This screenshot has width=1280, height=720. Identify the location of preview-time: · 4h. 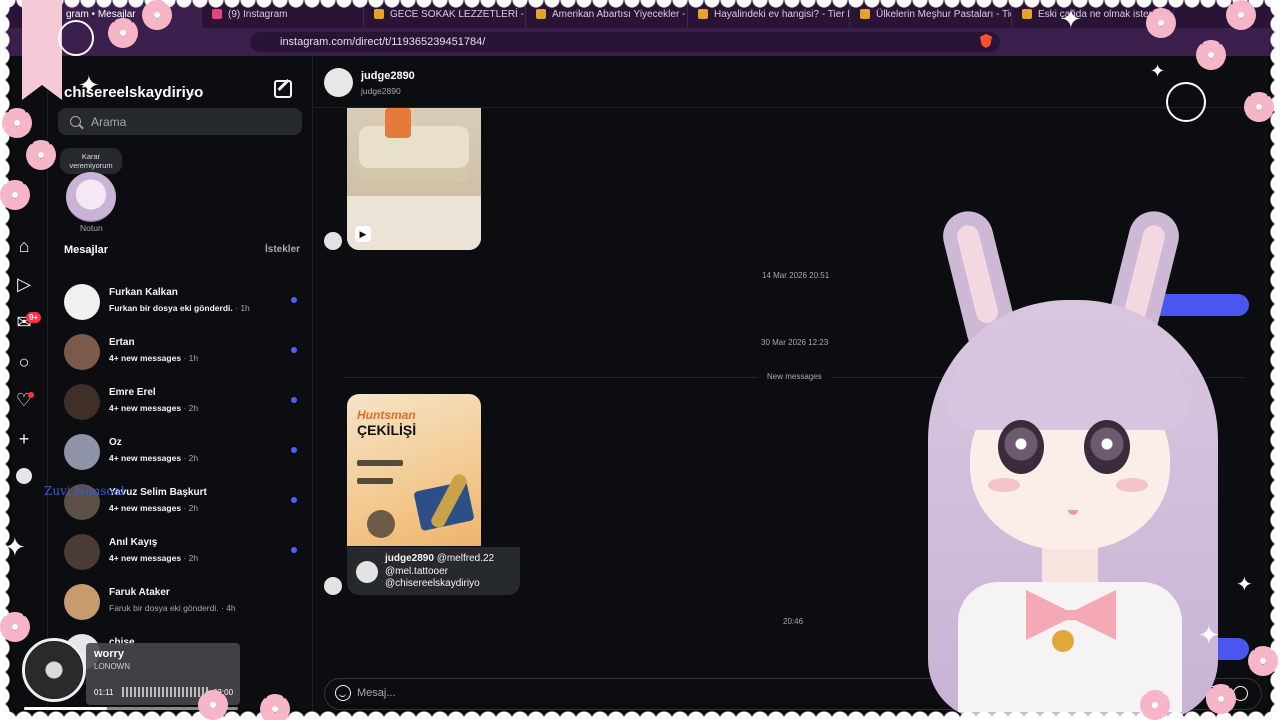
(228, 608).